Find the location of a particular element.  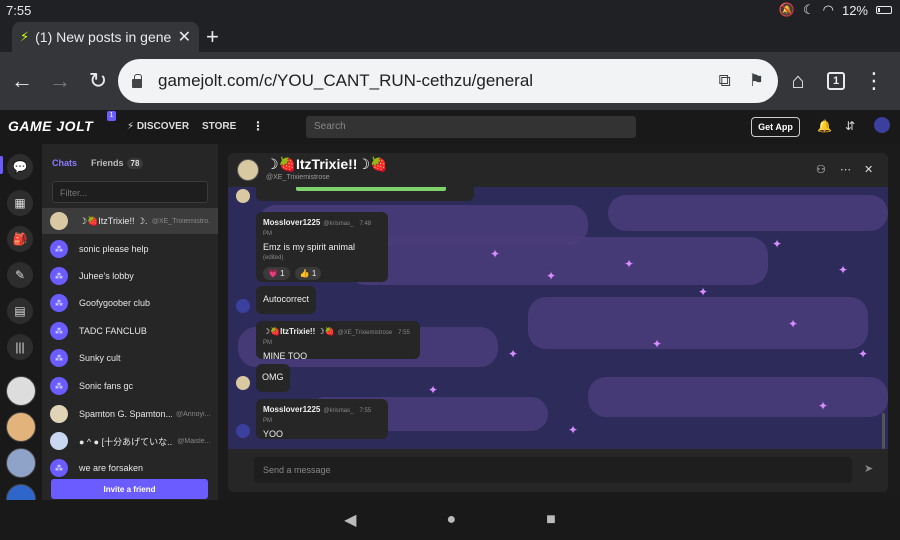

chat-message: Mosslover1225 @krismas_ 7:55 PM YOO is located at coordinates (322, 419).